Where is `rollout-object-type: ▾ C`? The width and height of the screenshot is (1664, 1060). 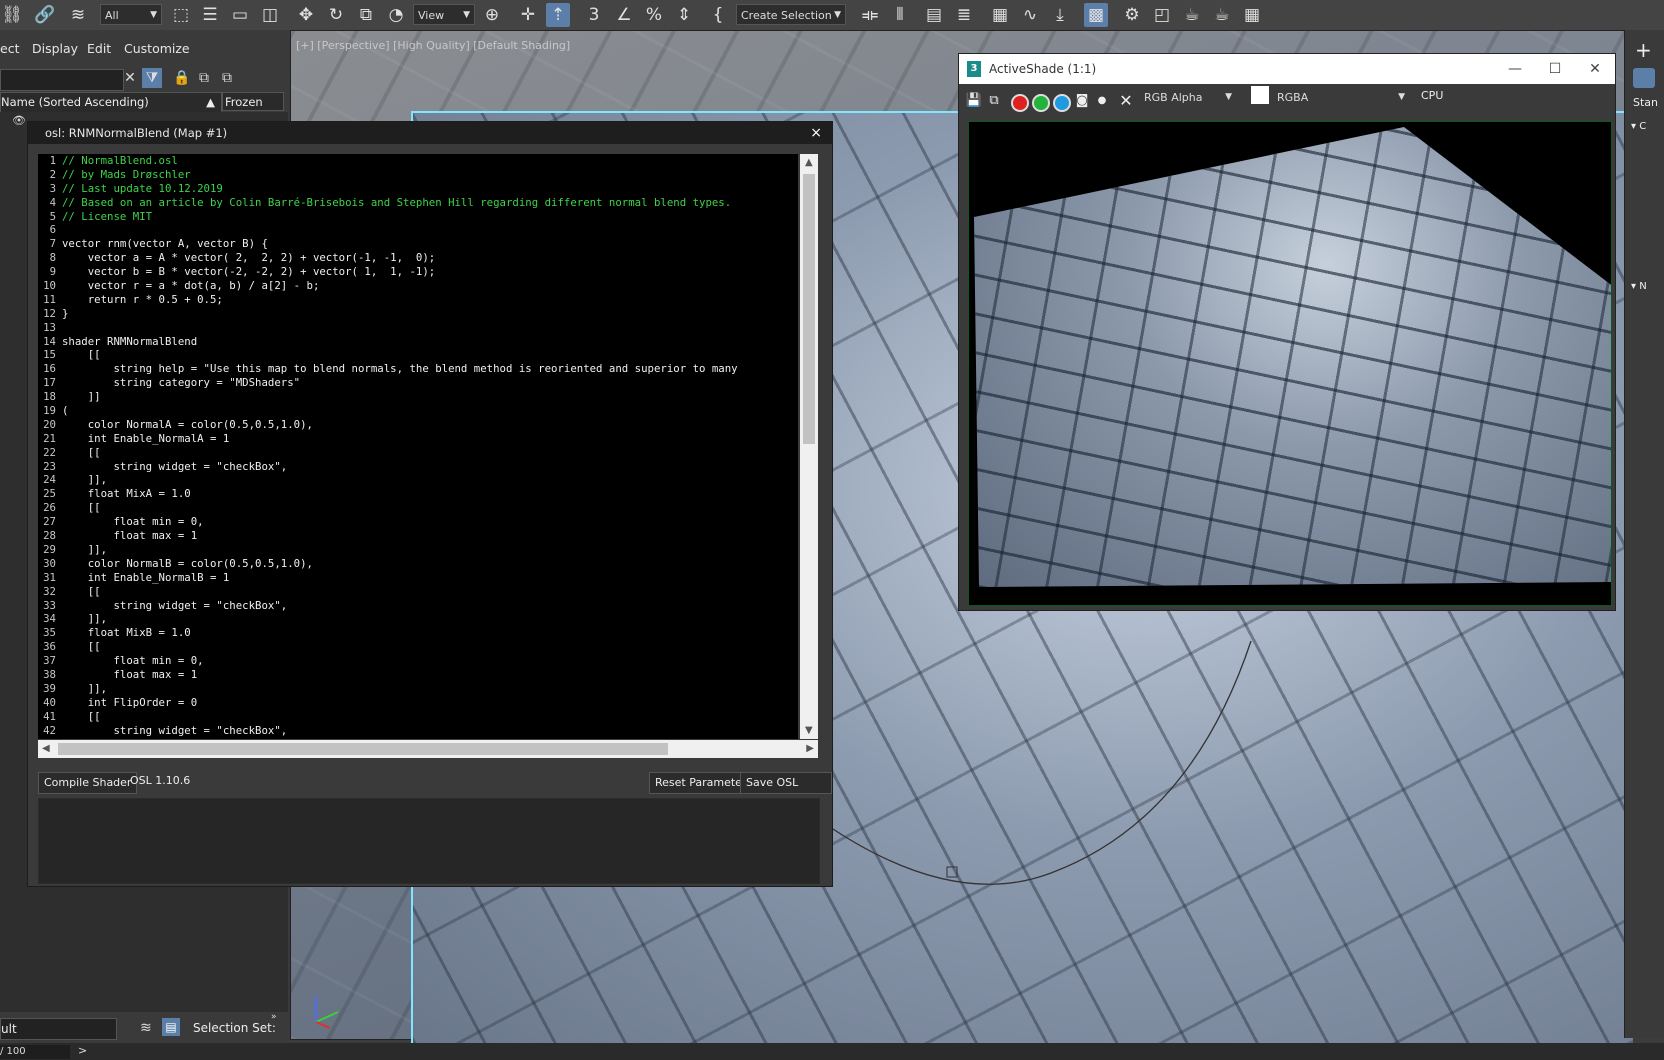 rollout-object-type: ▾ C is located at coordinates (1638, 126).